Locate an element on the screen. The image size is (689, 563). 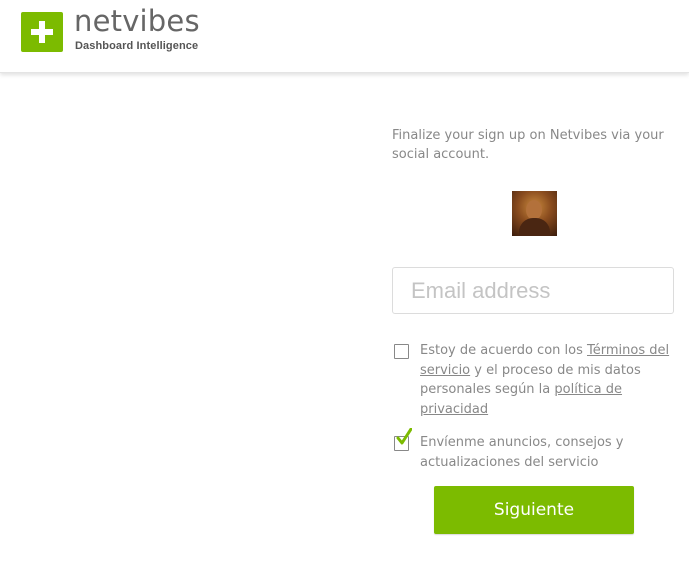
next-button: Siguiente is located at coordinates (534, 510).